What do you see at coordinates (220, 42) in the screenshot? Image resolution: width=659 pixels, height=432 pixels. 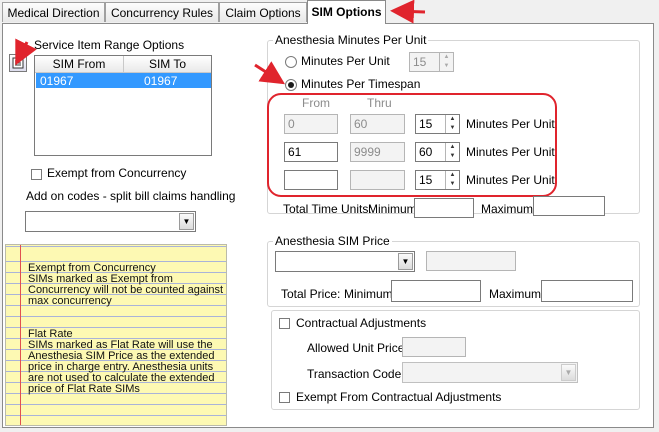 I see `annotation-overlay` at bounding box center [220, 42].